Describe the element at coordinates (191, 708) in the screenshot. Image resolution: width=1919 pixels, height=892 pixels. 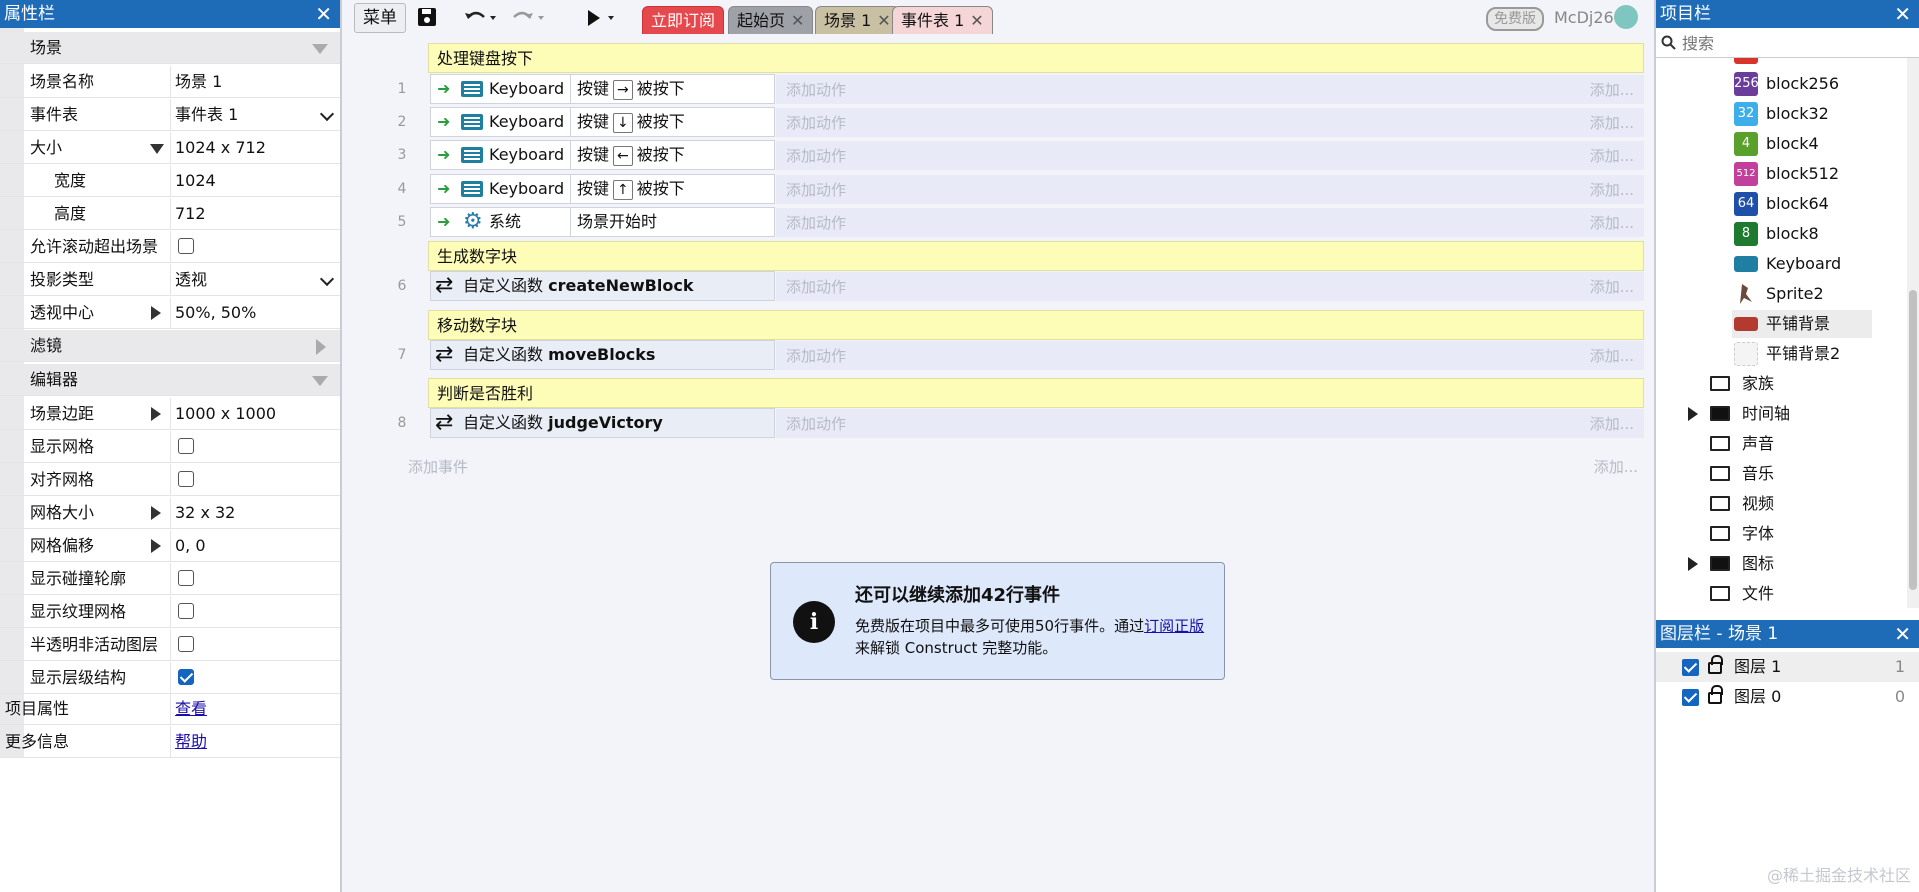
I see `view-link: 查看` at that location.